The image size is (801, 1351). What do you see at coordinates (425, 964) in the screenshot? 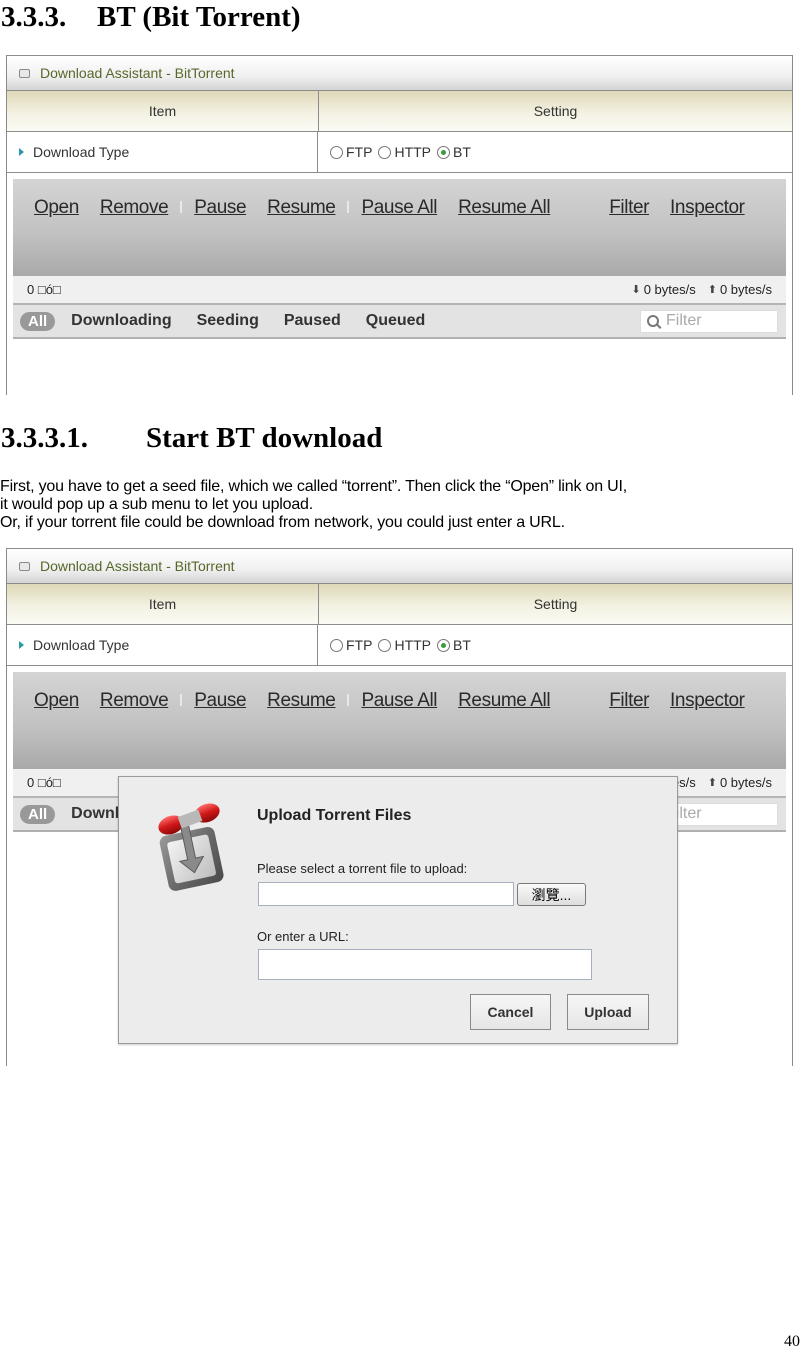
I see `torrent-url-input` at bounding box center [425, 964].